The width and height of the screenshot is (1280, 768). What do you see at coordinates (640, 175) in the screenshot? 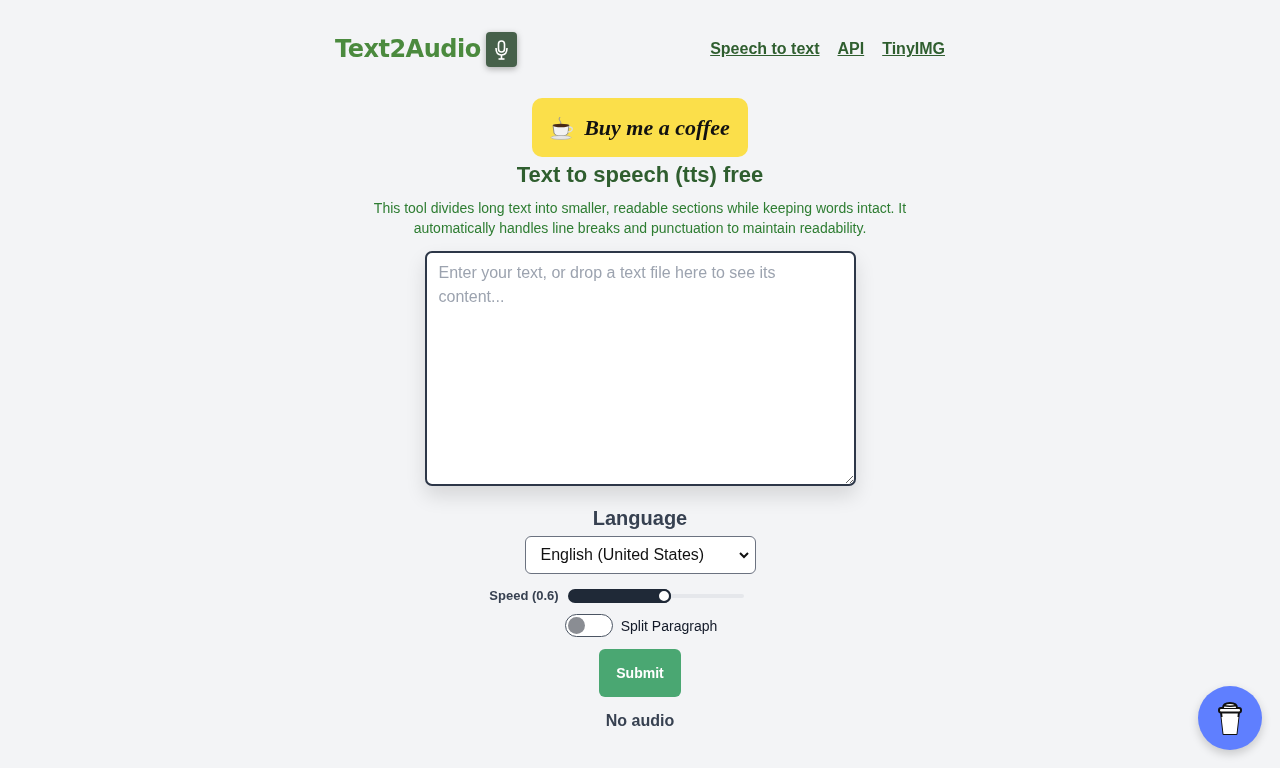
I see `page-title: Text to speech (tts) free` at bounding box center [640, 175].